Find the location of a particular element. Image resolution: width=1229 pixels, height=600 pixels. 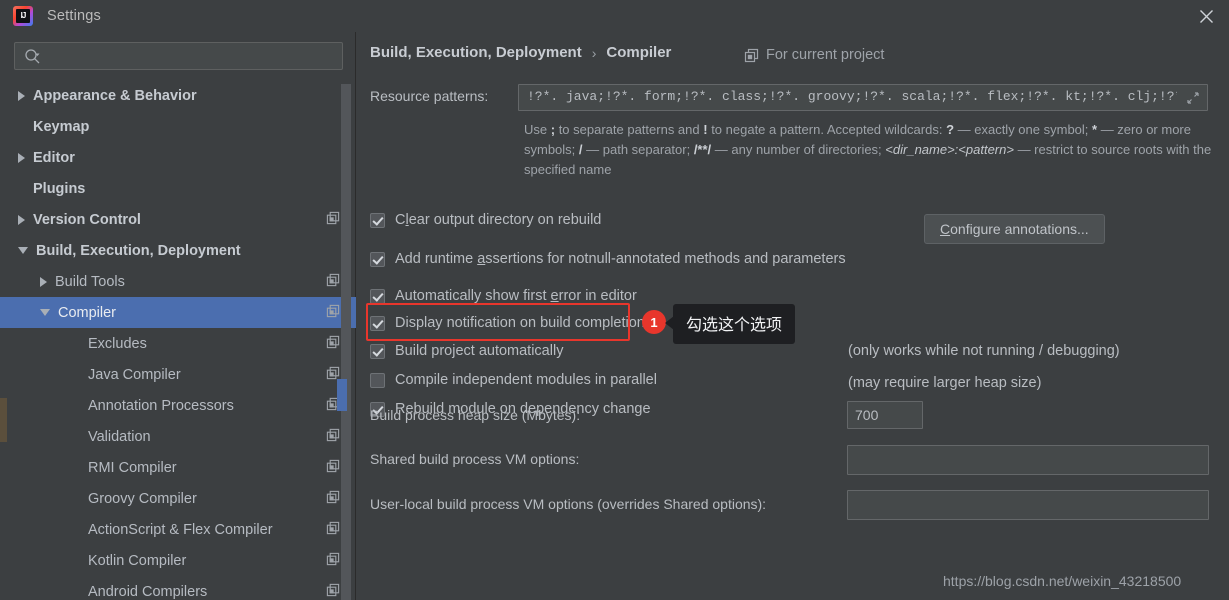

sidebar-scrollbar-track is located at coordinates (344, 342).